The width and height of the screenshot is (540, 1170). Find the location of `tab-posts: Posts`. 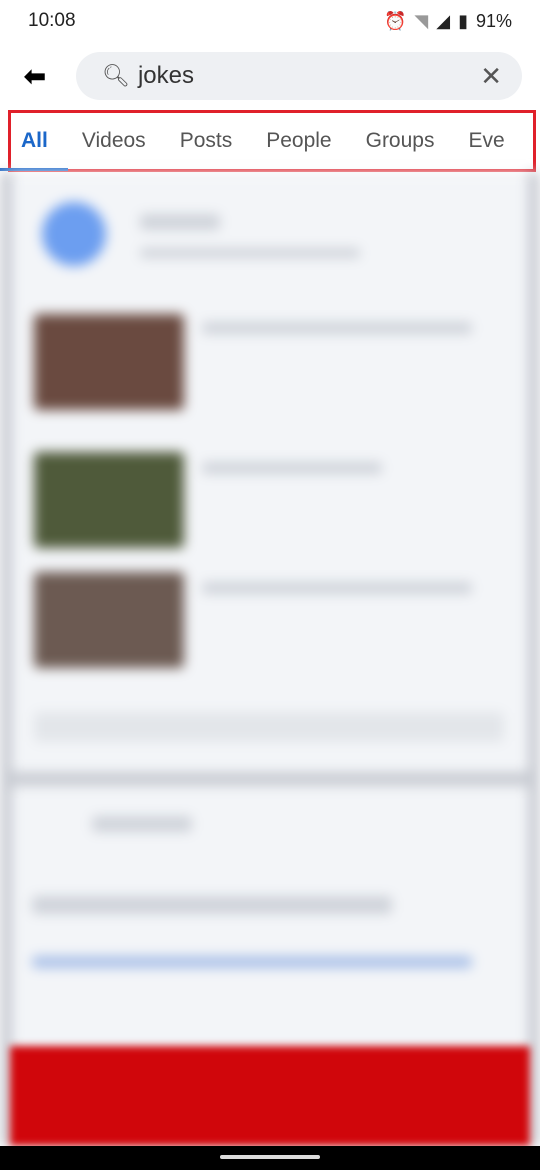

tab-posts: Posts is located at coordinates (206, 141).